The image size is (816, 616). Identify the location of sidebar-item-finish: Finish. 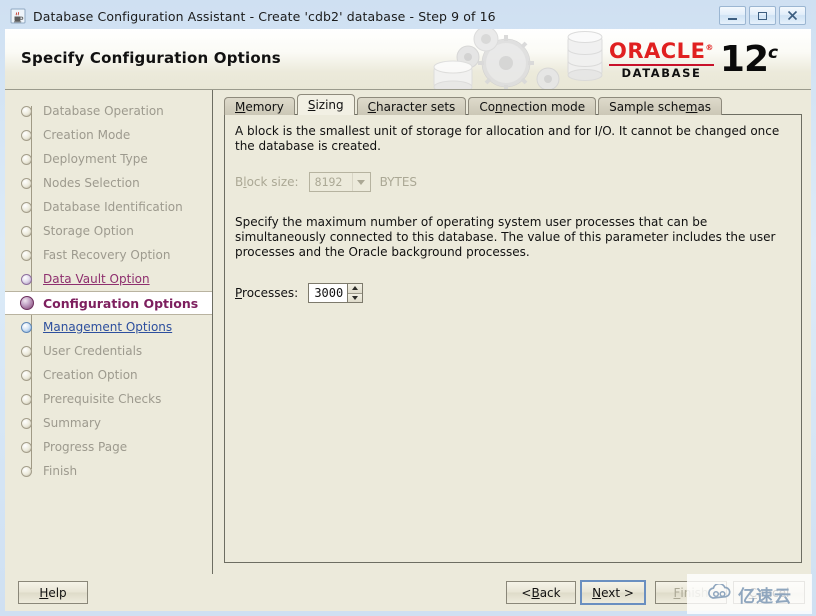
(108, 471).